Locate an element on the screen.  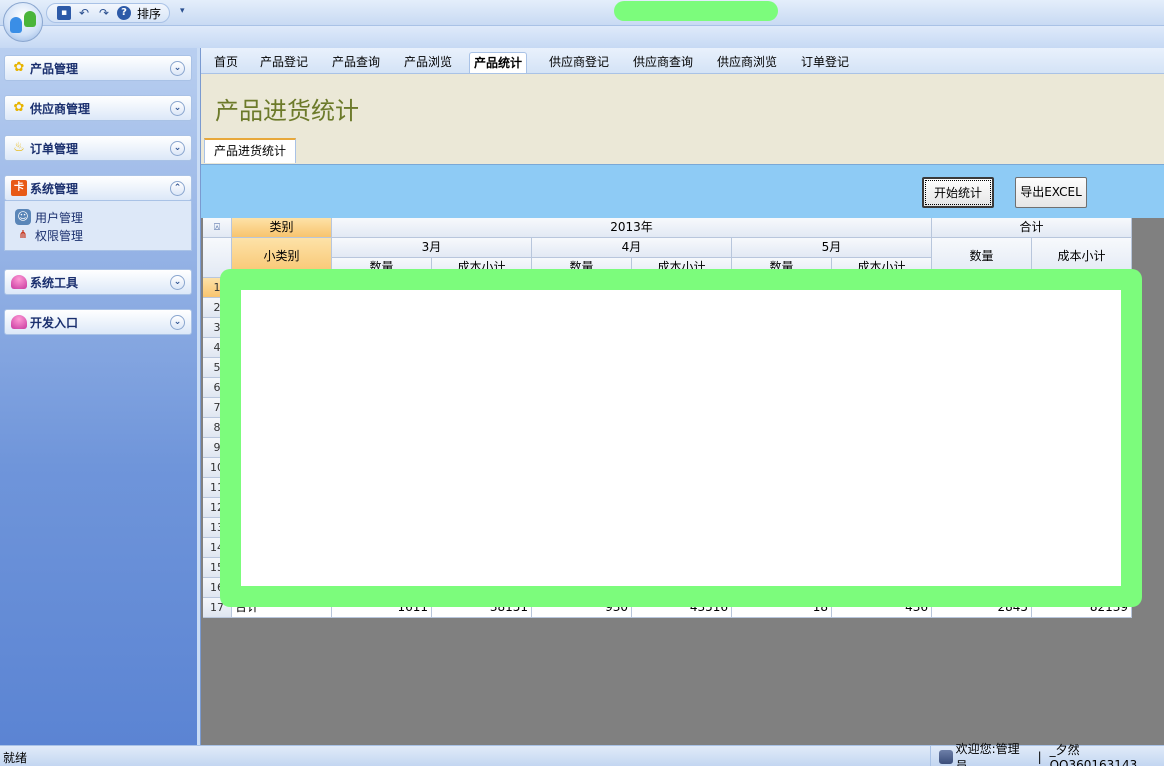
nav-group-supplier: ✿ 供应商管理 ⌄ is located at coordinates (98, 108).